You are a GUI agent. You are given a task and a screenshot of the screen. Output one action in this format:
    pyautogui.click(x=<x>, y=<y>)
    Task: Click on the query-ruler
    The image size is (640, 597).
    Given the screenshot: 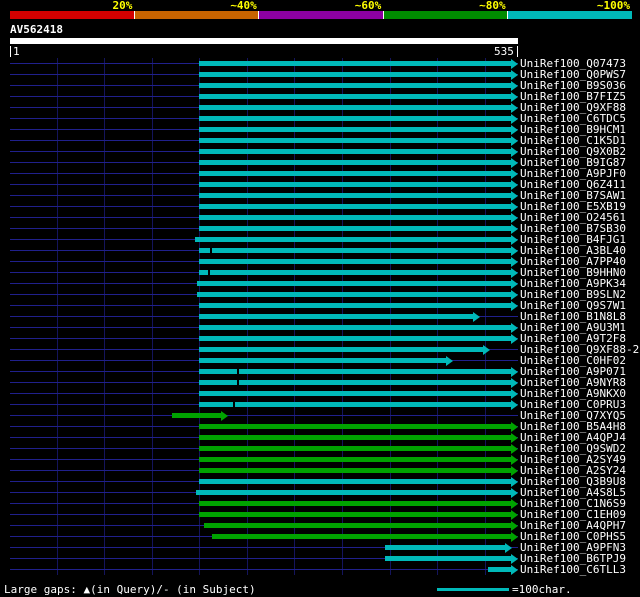 What is the action you would take?
    pyautogui.click(x=264, y=41)
    